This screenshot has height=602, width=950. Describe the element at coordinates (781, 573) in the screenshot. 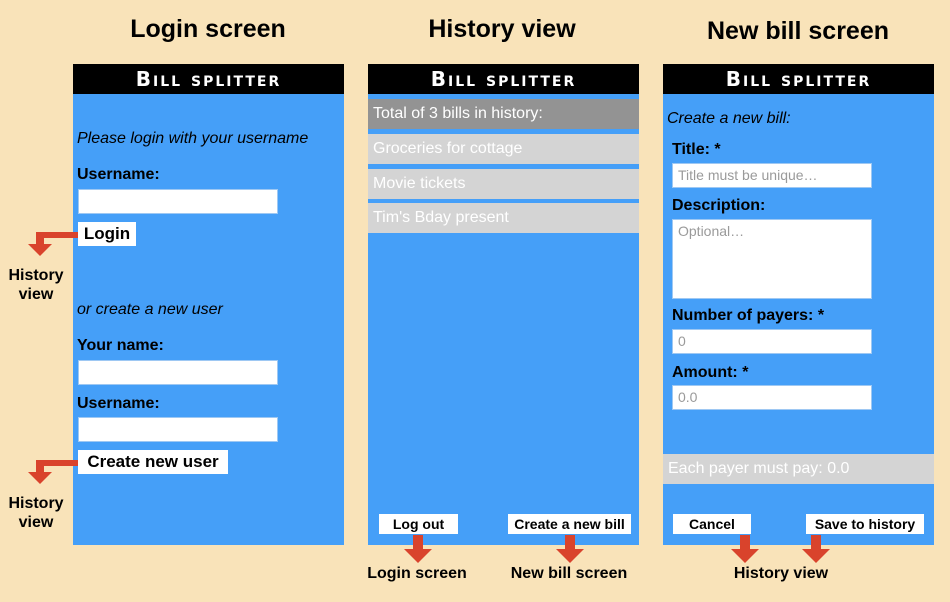

I see `cancel-save-target-label: History view` at that location.